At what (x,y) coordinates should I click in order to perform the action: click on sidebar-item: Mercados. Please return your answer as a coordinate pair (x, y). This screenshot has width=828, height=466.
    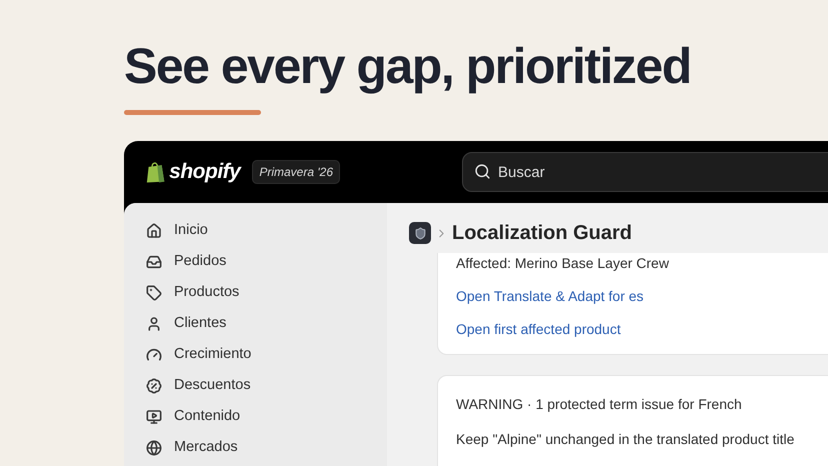
    Looking at the image, I should click on (266, 447).